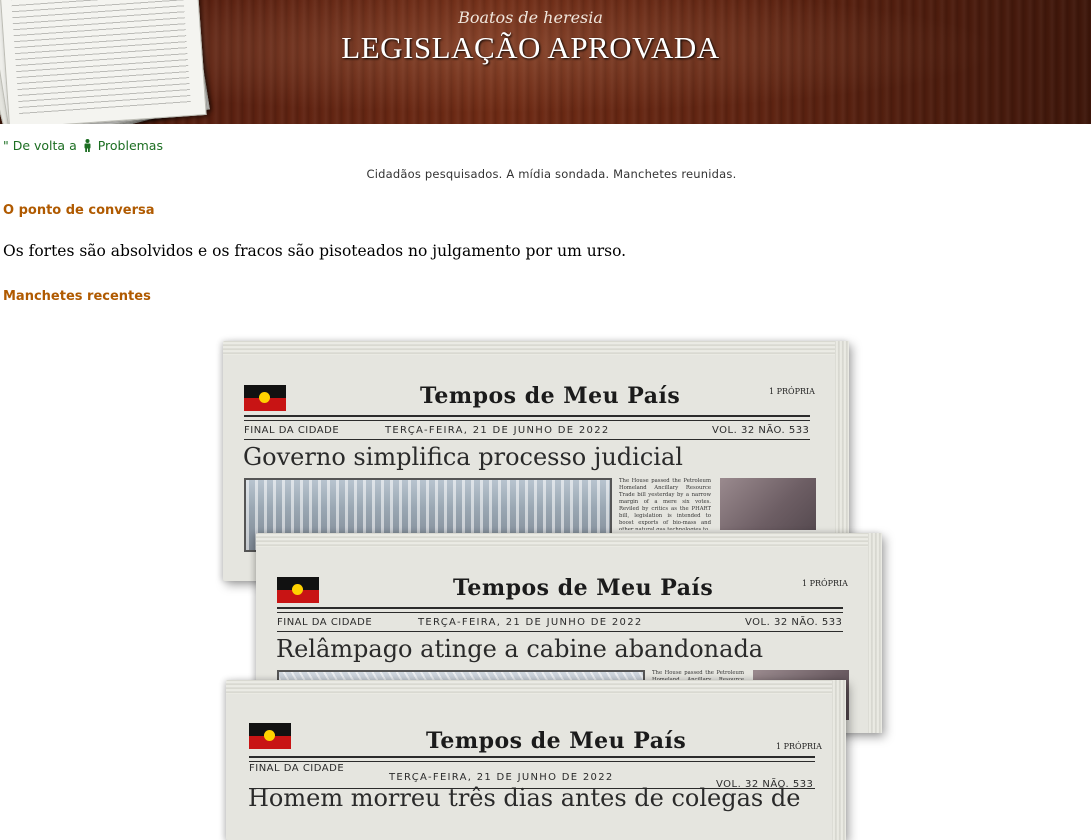 The height and width of the screenshot is (840, 1091). What do you see at coordinates (40, 145) in the screenshot?
I see `back-link-prefix: " De volta a` at bounding box center [40, 145].